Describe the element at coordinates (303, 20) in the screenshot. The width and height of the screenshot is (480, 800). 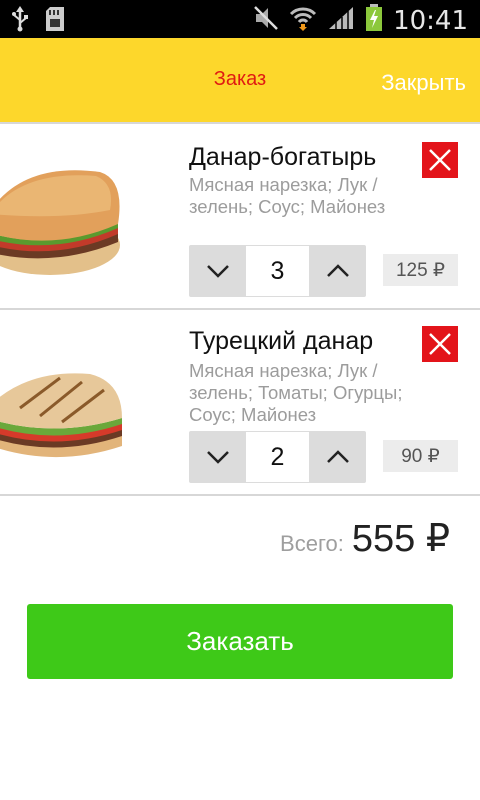
I see `wifi-icon` at that location.